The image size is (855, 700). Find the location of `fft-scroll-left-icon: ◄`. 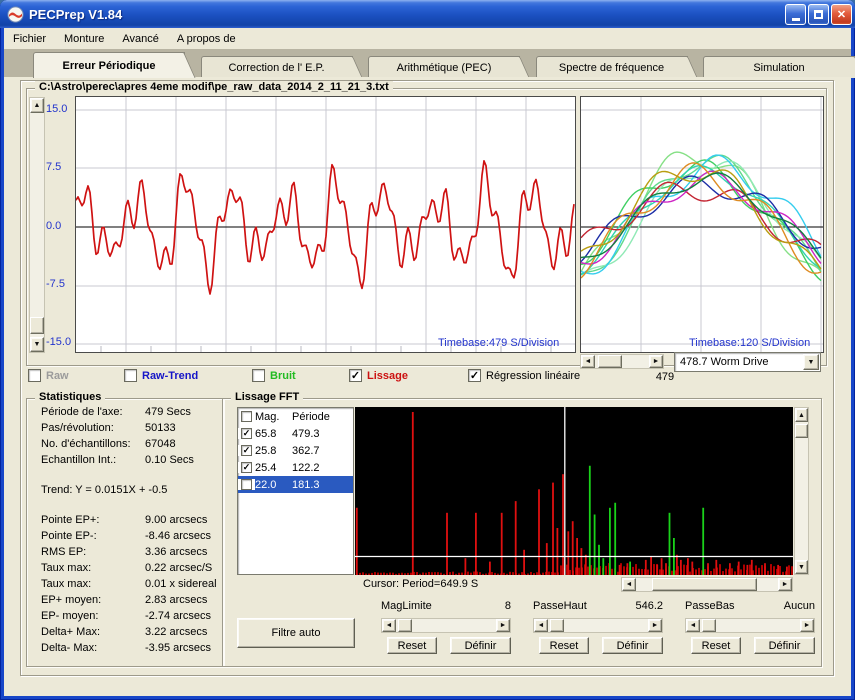

fft-scroll-left-icon: ◄ is located at coordinates (629, 584).